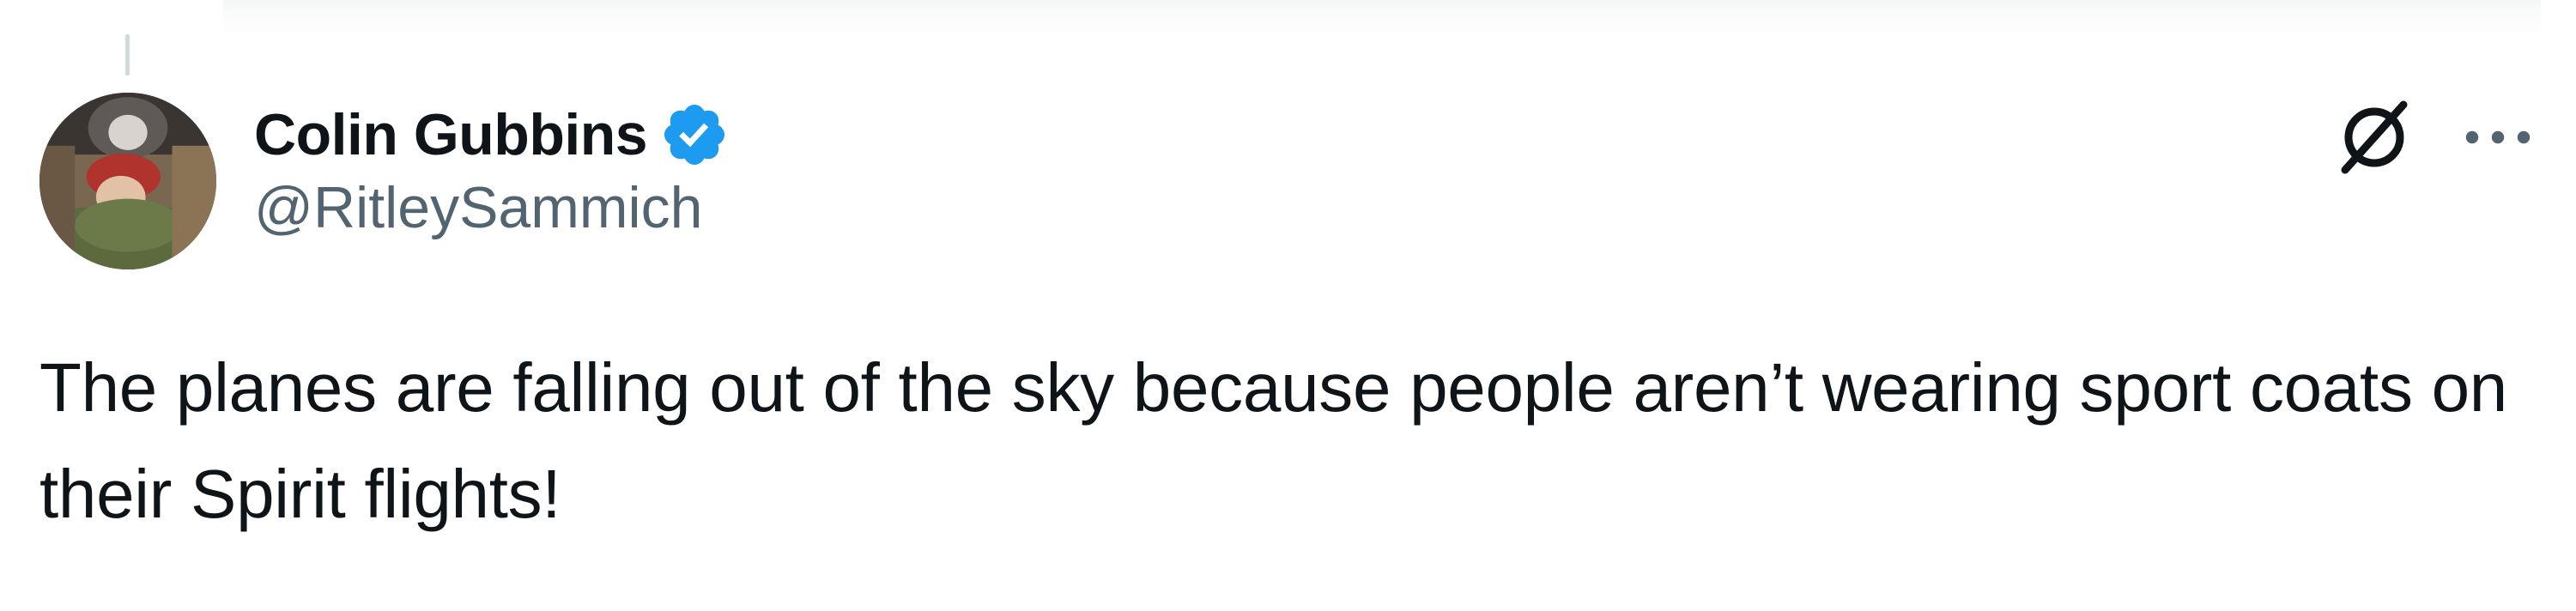  Describe the element at coordinates (2374, 137) in the screenshot. I see `grok-icon` at that location.